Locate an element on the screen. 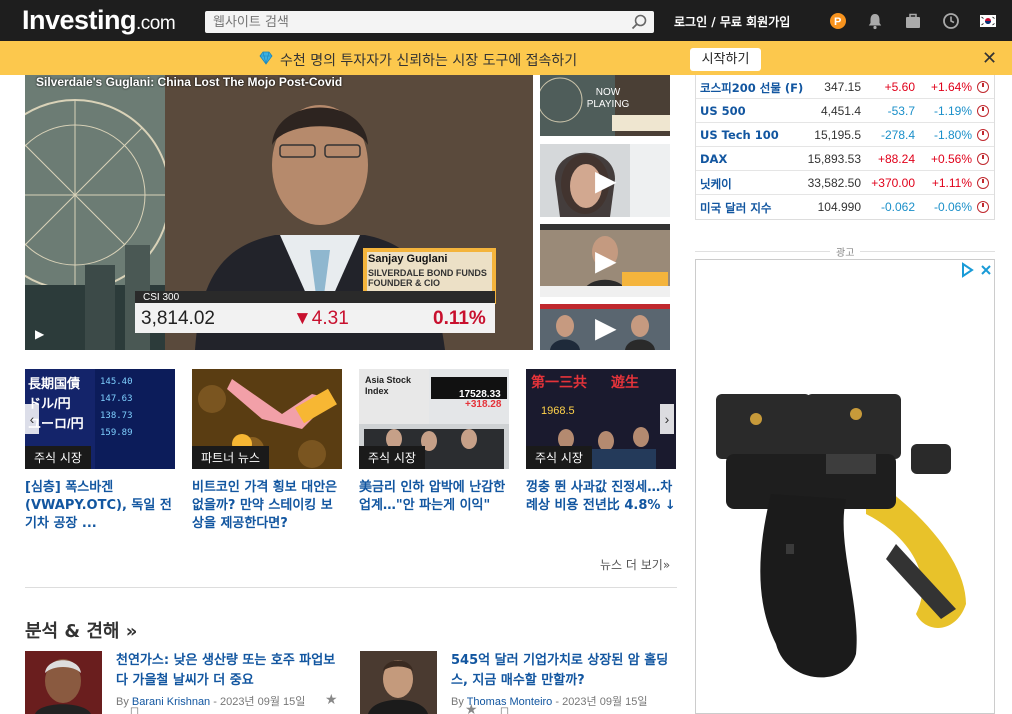 The width and height of the screenshot is (1012, 714). news-title: 비트코인 가격 횡보 대안은 없을까? 만약 스테이킹 보상을 제공한다면? is located at coordinates (267, 506).